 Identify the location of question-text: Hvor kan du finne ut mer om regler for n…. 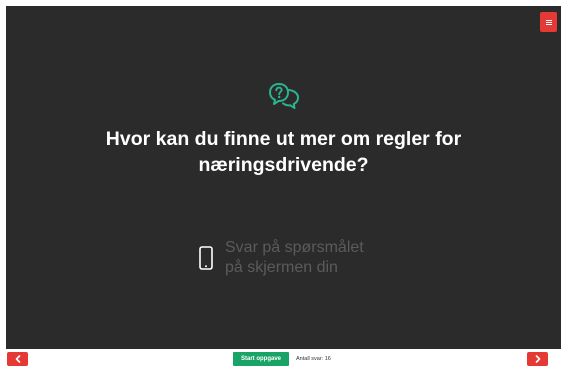
(283, 152).